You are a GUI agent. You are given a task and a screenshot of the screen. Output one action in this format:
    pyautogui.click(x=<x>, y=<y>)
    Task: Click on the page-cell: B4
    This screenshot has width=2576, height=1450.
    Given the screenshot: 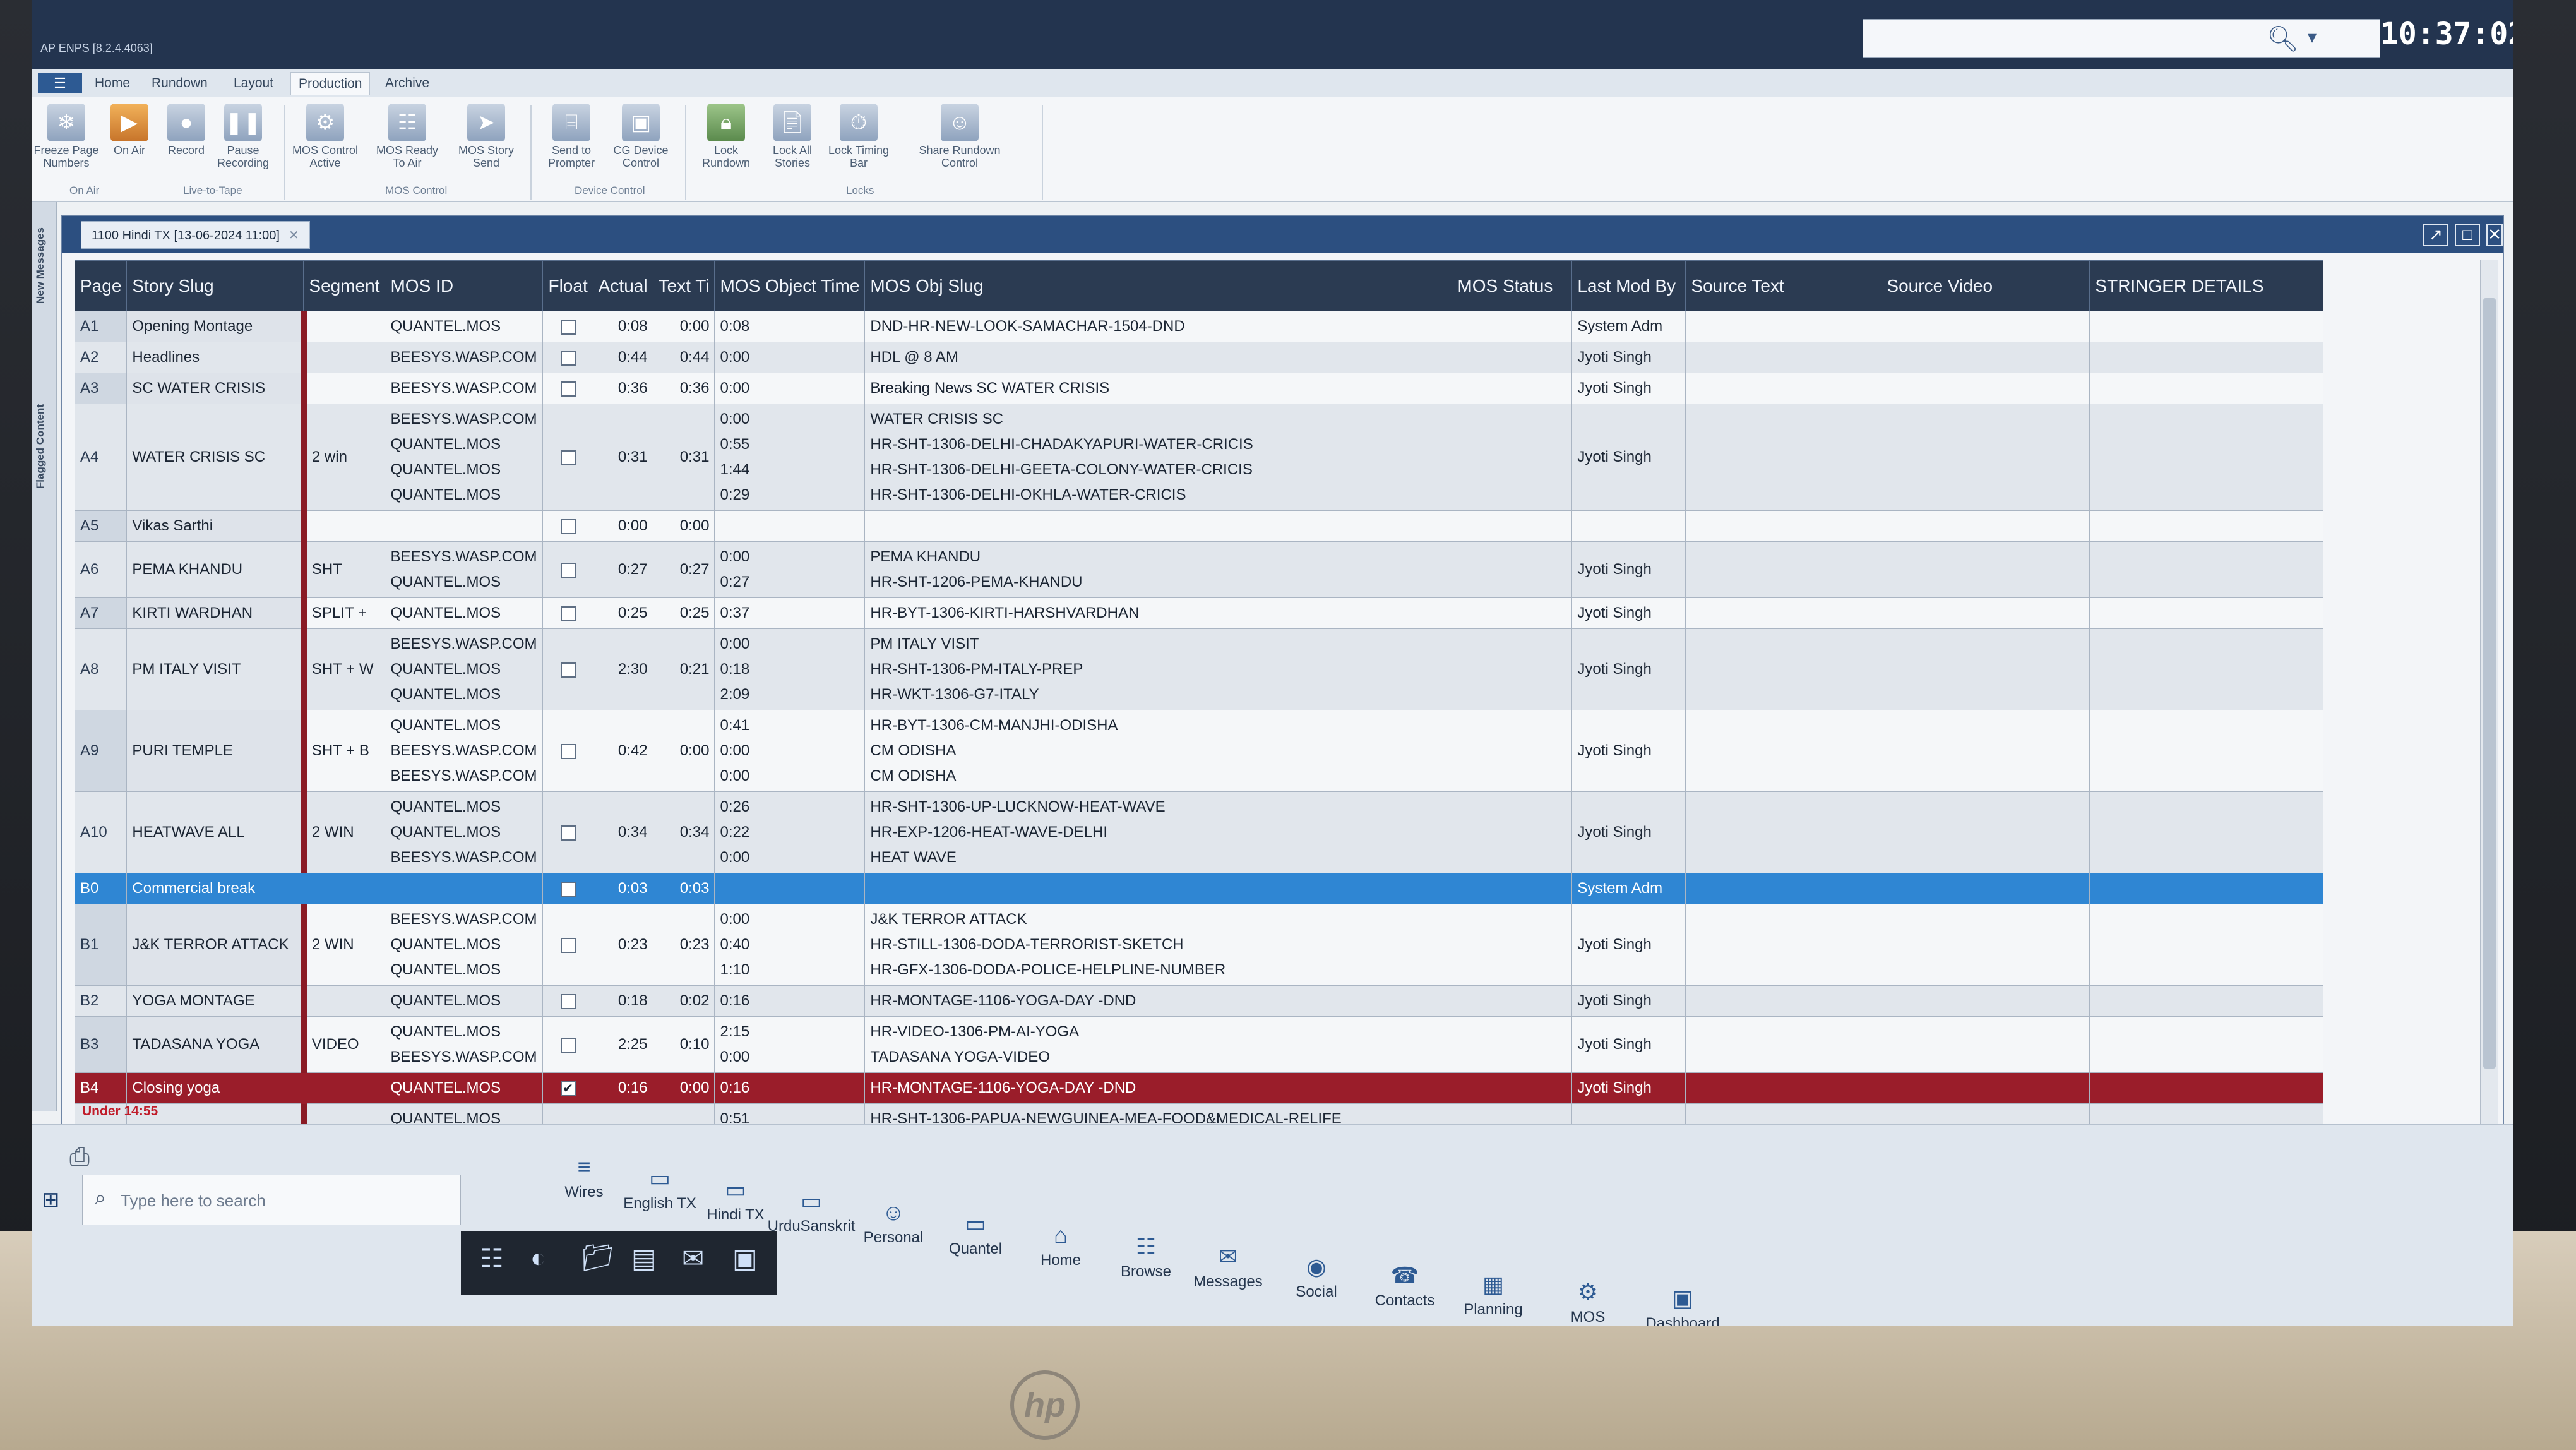 What is the action you would take?
    pyautogui.click(x=101, y=1088)
    